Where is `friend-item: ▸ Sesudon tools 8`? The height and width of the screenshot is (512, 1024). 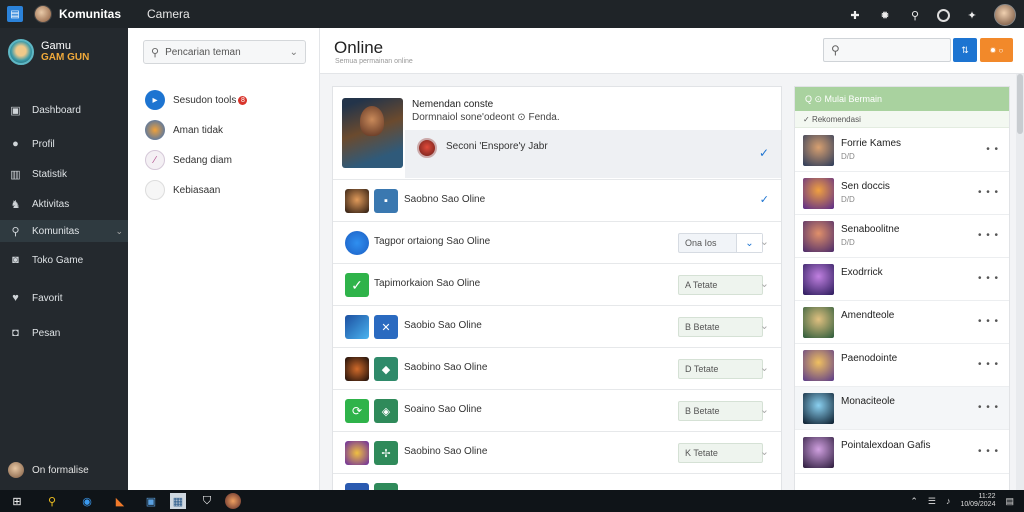
friend-item: ▸ Sesudon tools 8 is located at coordinates (196, 100).